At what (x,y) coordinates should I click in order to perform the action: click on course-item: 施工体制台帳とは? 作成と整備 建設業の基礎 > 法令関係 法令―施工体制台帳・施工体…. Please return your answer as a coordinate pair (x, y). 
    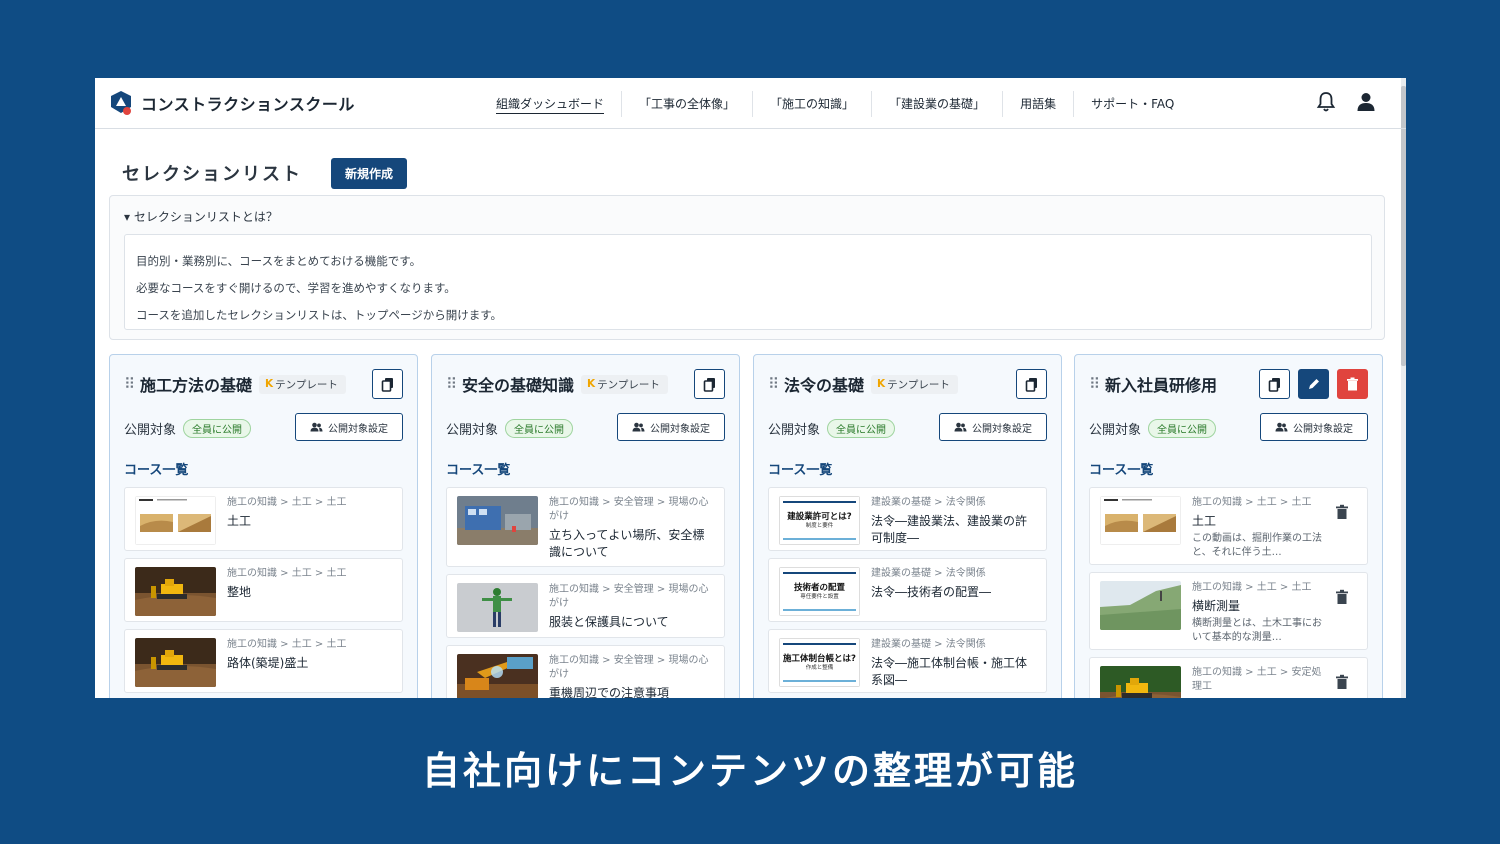
    Looking at the image, I should click on (907, 661).